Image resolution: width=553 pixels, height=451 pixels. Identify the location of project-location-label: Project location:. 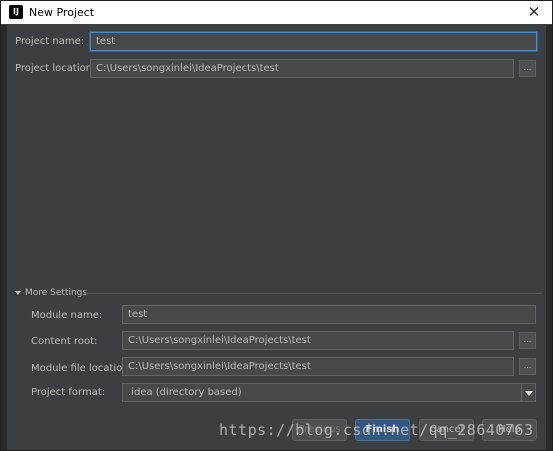
(55, 68).